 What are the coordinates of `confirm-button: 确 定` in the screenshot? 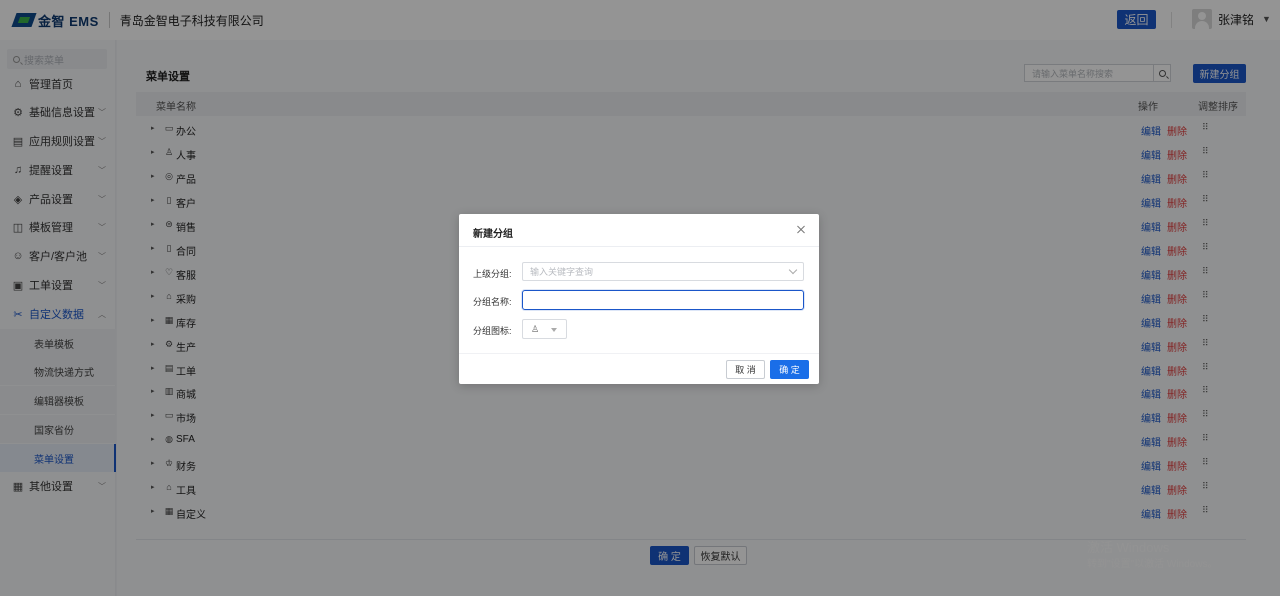 It's located at (789, 369).